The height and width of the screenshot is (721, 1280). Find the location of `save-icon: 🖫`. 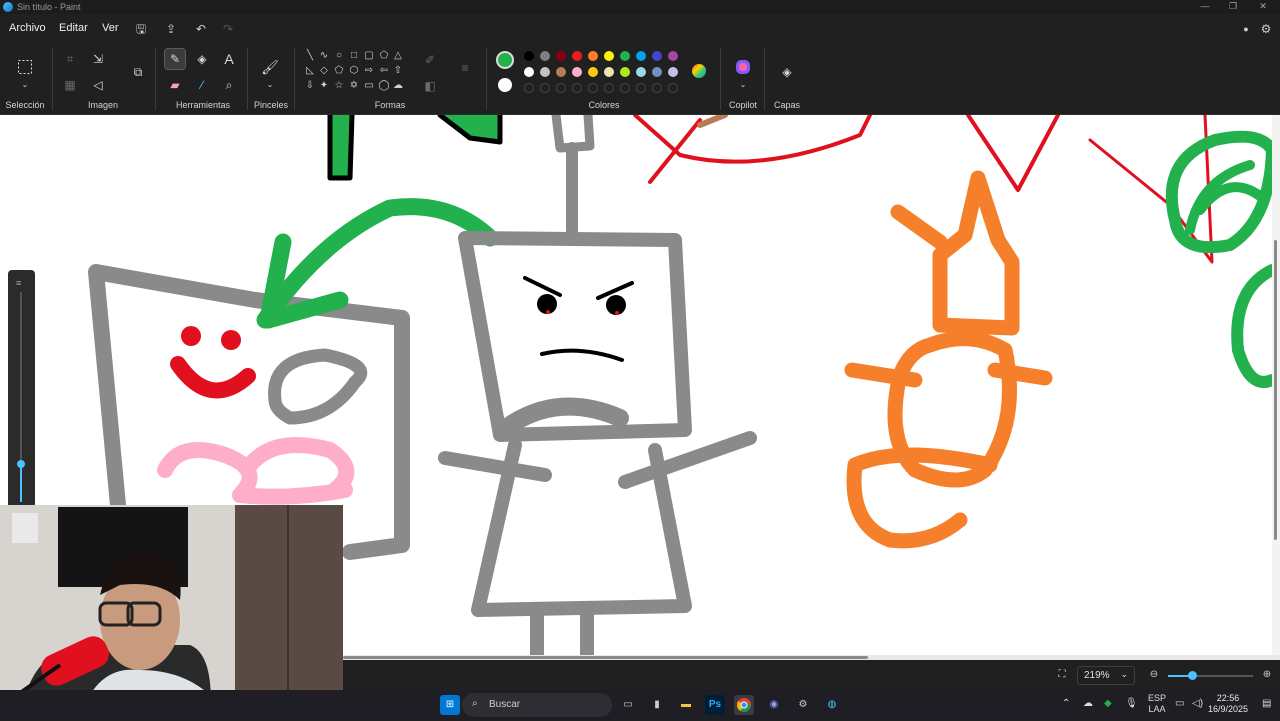

save-icon: 🖫 is located at coordinates (141, 29).